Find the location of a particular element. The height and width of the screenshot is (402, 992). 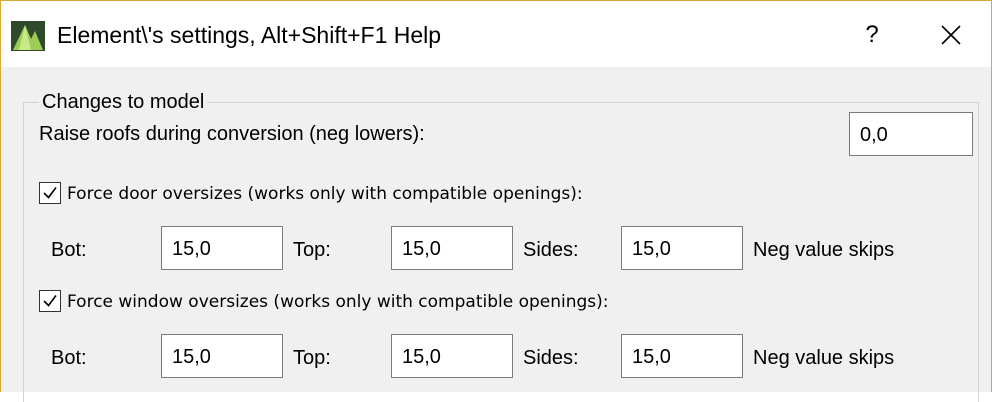

door-top-input: 15,0 is located at coordinates (452, 248).